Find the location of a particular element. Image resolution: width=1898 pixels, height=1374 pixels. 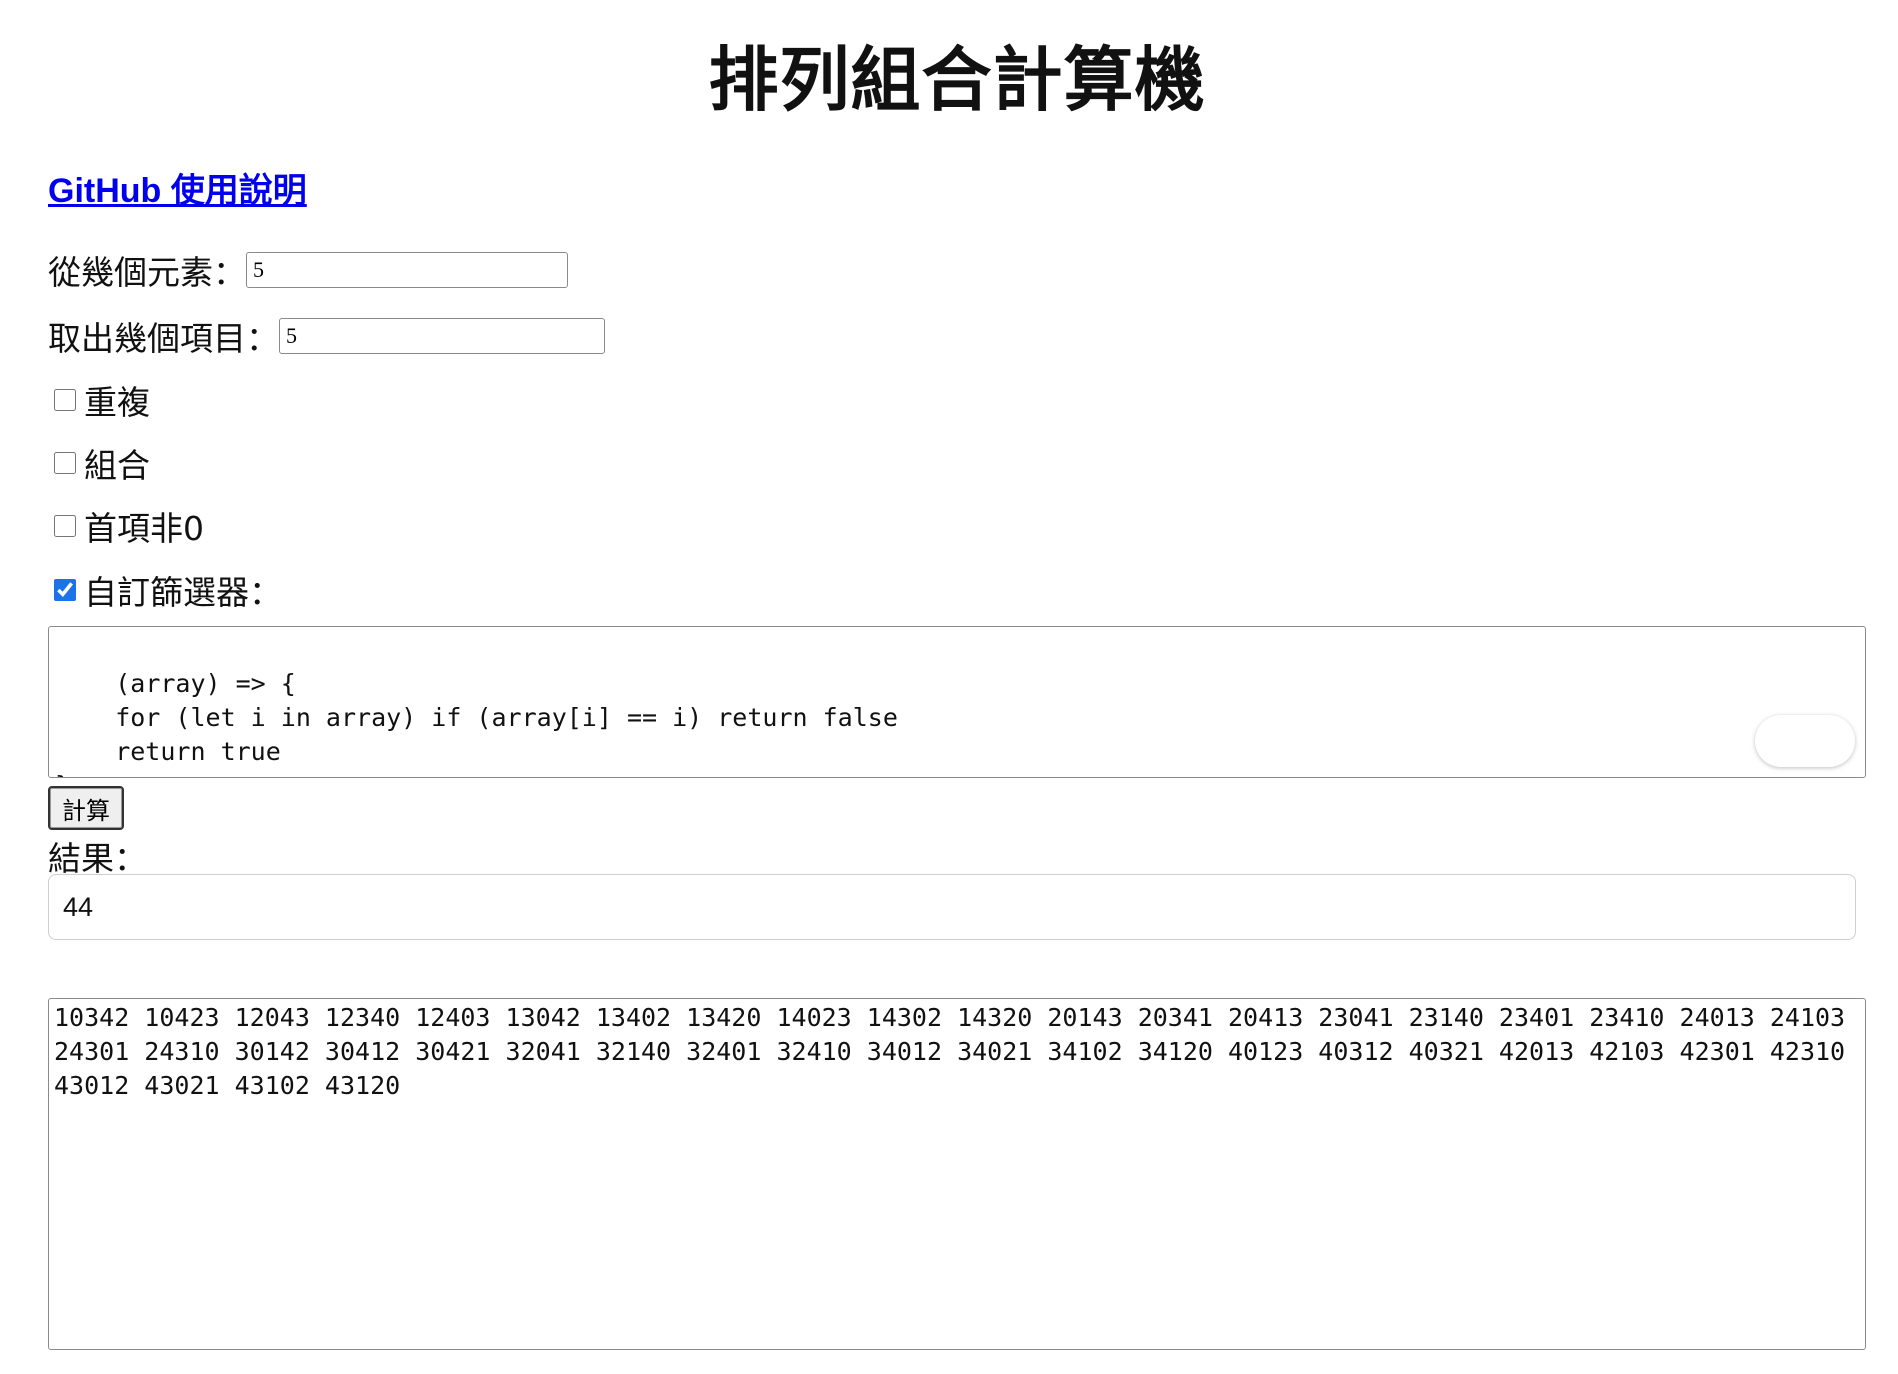

repeat-option: 重複 is located at coordinates (102, 400).